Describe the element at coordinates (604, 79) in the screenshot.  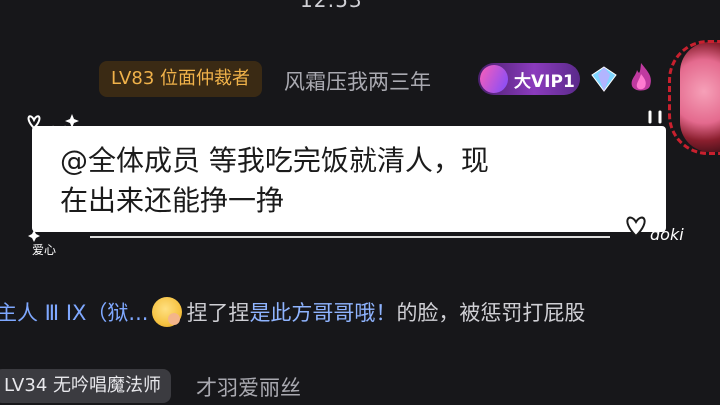
I see `gem-icon` at that location.